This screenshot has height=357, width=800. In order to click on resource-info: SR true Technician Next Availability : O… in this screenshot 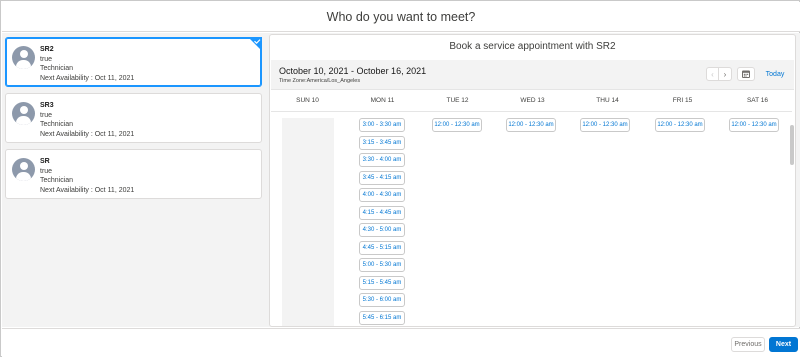, I will do `click(87, 176)`.